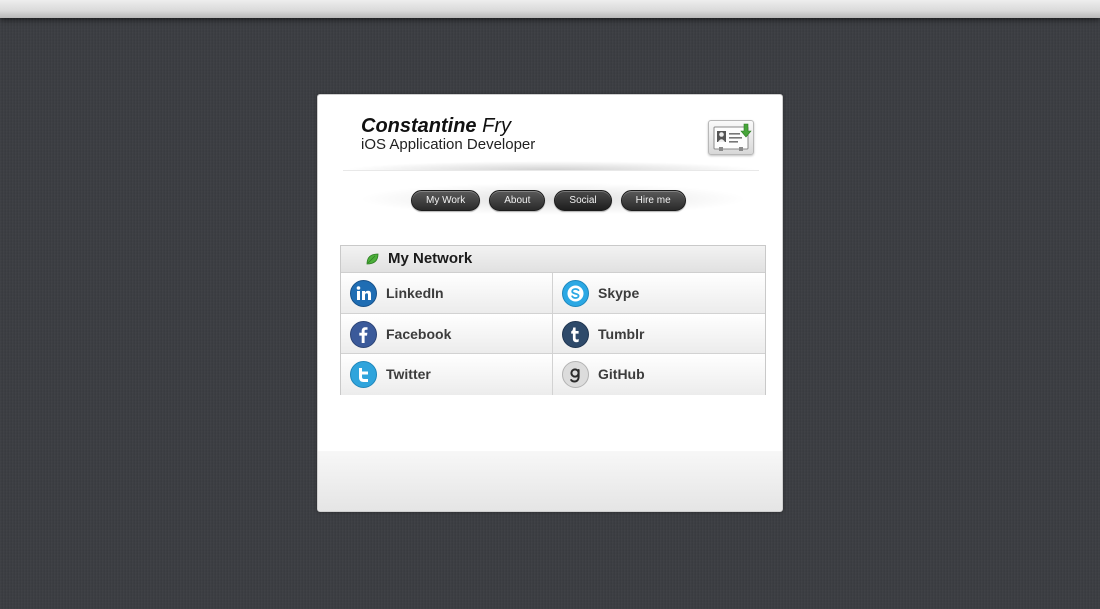 This screenshot has width=1100, height=609. I want to click on last-name: Fry, so click(497, 126).